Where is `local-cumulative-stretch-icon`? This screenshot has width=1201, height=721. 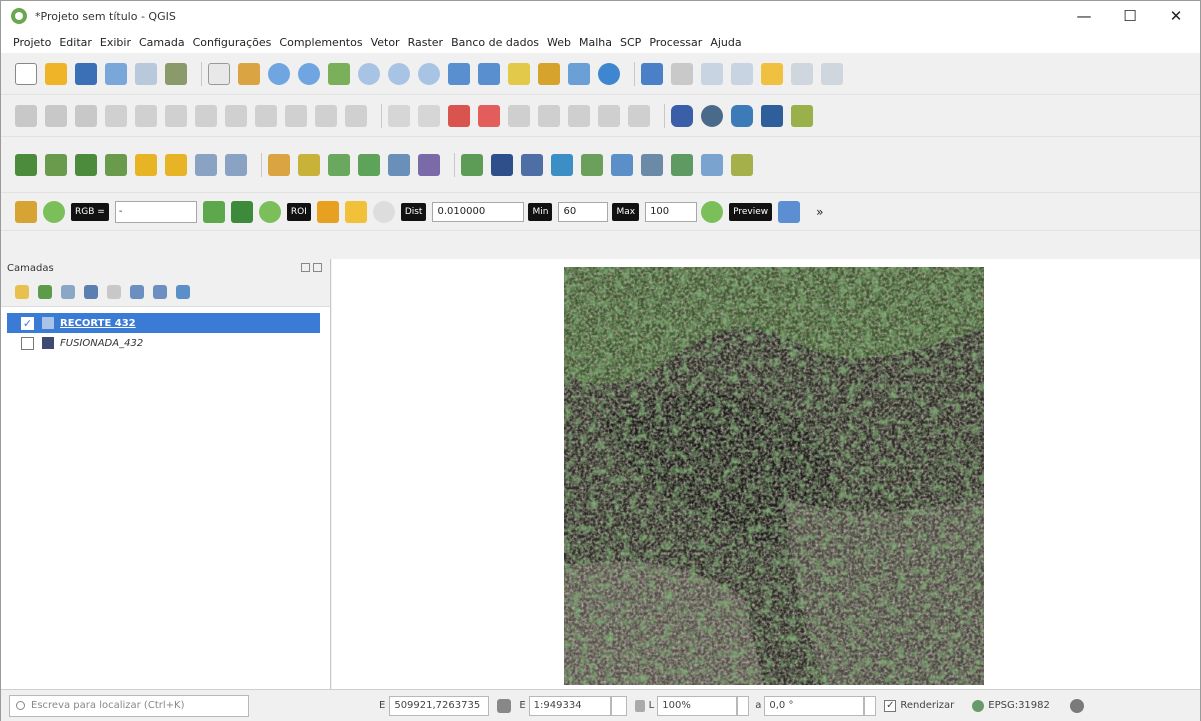
local-cumulative-stretch-icon is located at coordinates (213, 211).